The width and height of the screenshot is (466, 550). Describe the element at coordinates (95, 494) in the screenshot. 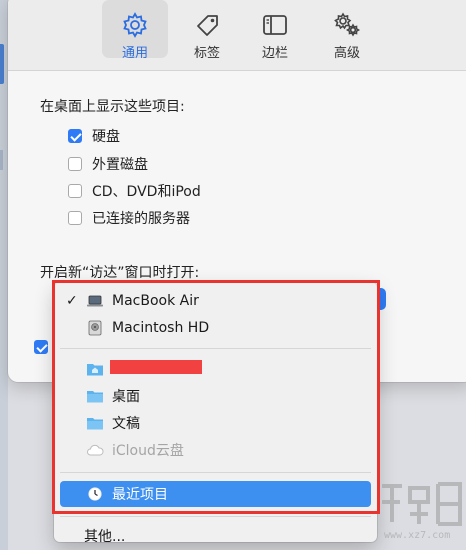

I see `clock-icon` at that location.